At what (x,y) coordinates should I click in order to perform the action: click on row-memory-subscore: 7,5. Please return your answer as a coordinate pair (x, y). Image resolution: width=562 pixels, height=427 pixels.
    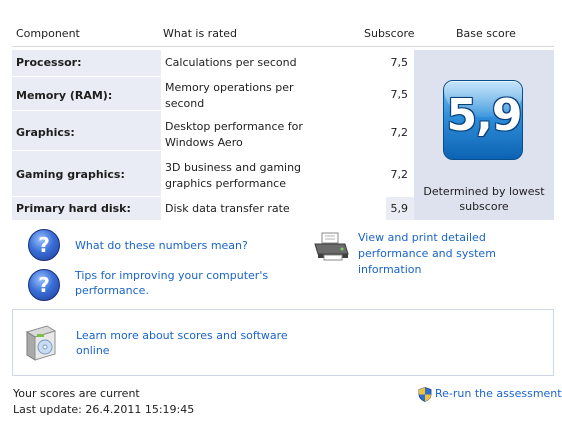
    Looking at the image, I should click on (399, 94).